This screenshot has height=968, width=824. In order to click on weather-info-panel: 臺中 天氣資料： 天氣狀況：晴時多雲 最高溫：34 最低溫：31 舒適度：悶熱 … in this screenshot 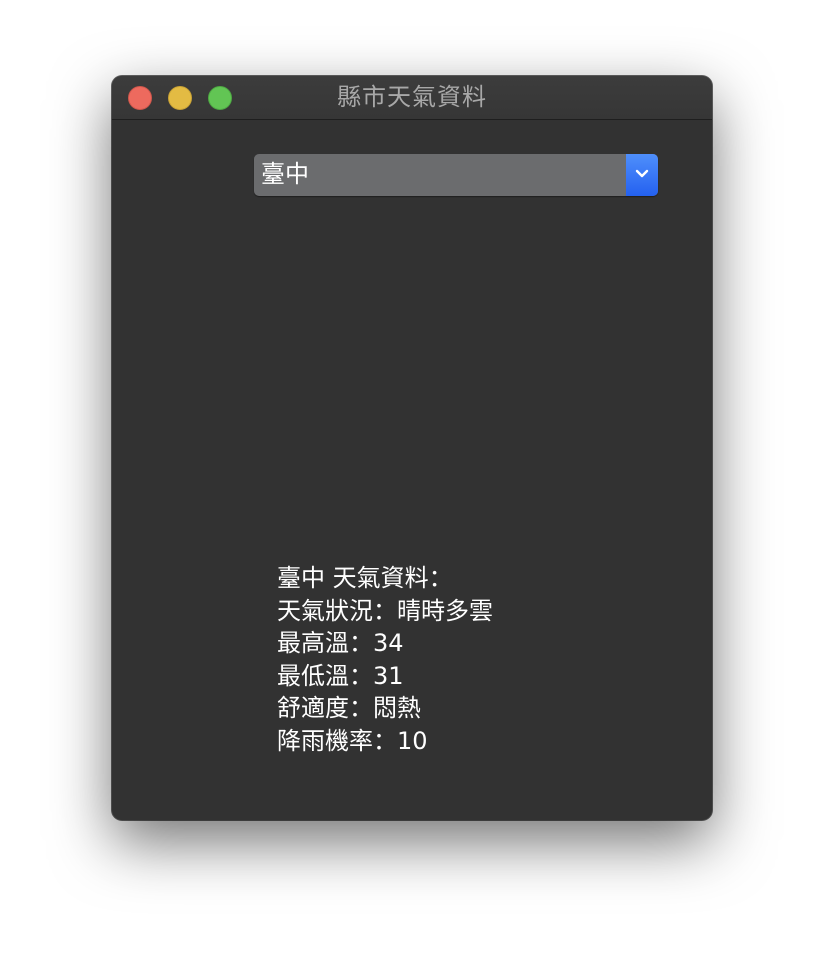, I will do `click(385, 659)`.